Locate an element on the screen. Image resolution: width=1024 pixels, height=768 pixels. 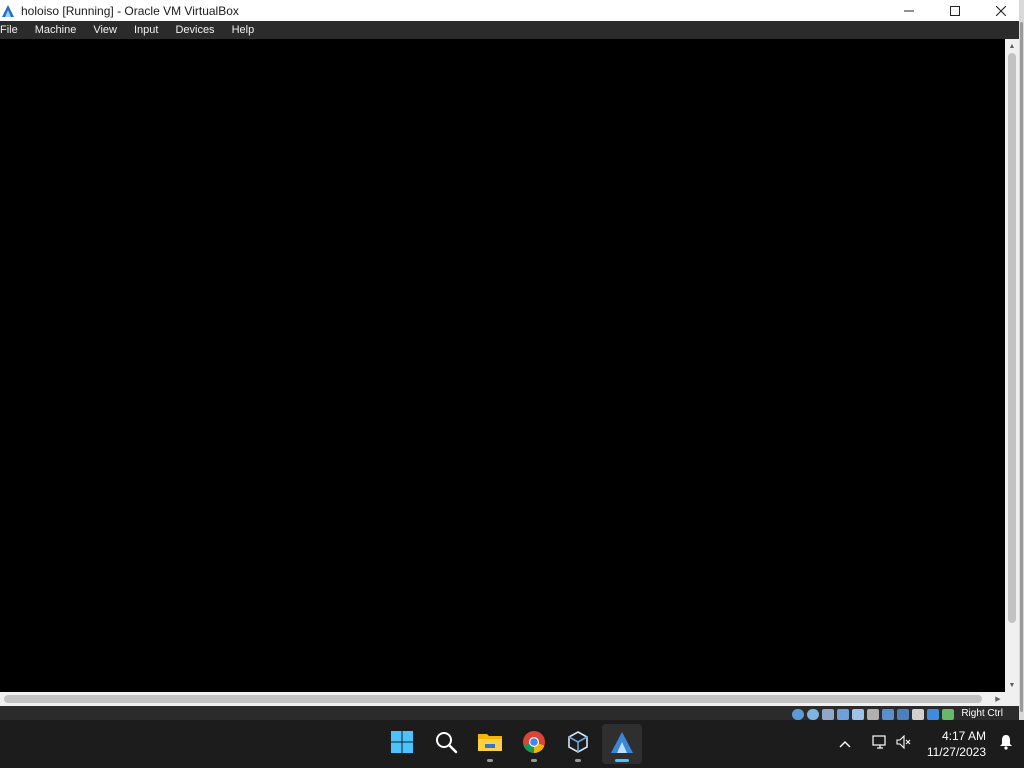
volume-muted-icon is located at coordinates (904, 744).